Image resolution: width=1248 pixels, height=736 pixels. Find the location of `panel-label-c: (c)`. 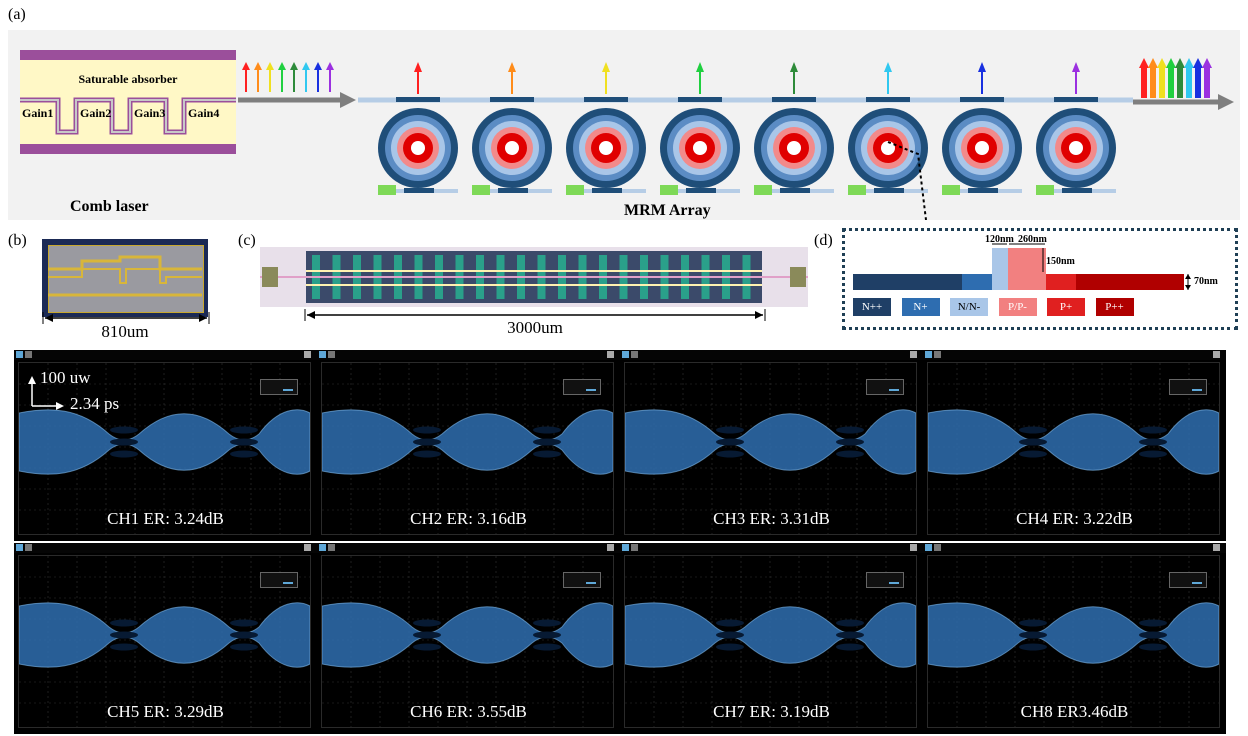

panel-label-c: (c) is located at coordinates (247, 240).